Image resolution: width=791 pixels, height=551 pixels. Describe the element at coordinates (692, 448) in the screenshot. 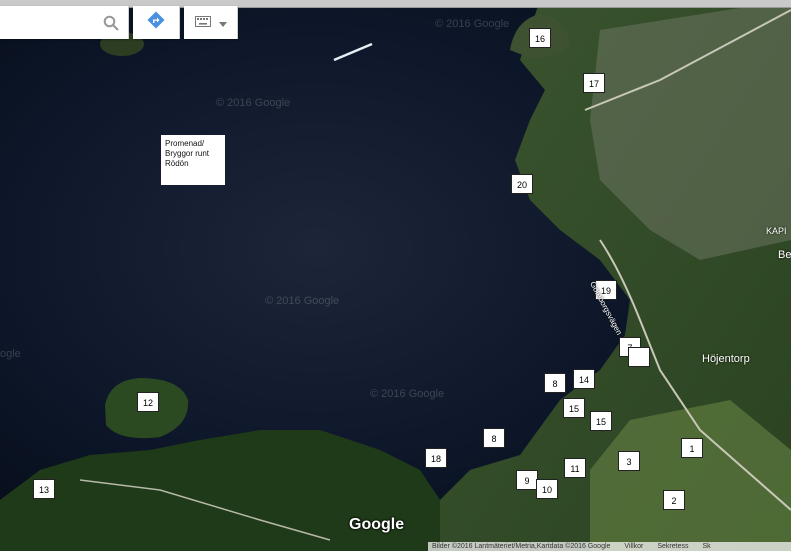

I see `map-marker: 1` at that location.